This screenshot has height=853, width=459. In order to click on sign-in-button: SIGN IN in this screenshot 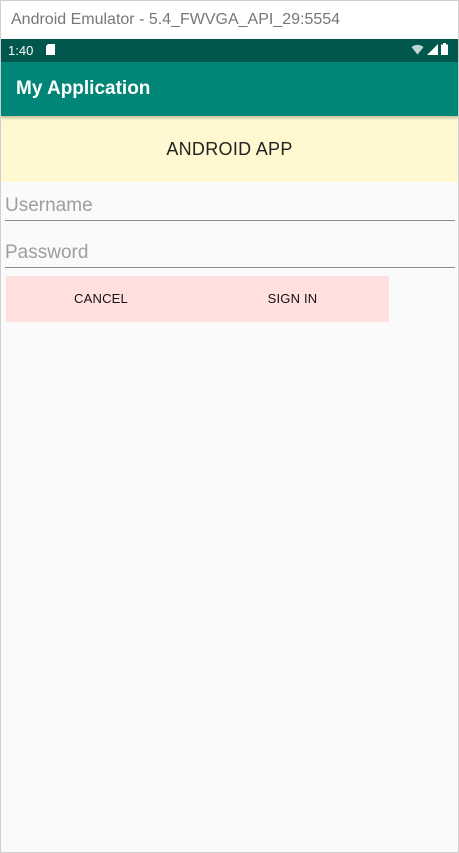, I will do `click(292, 299)`.